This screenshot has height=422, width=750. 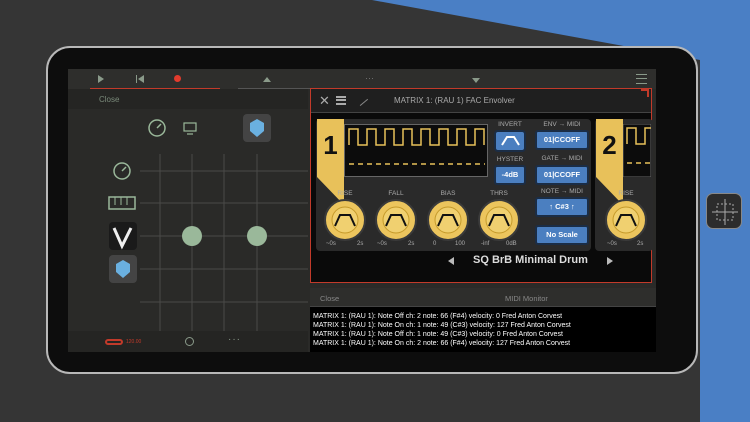 What do you see at coordinates (510, 141) in the screenshot?
I see `invert-button` at bounding box center [510, 141].